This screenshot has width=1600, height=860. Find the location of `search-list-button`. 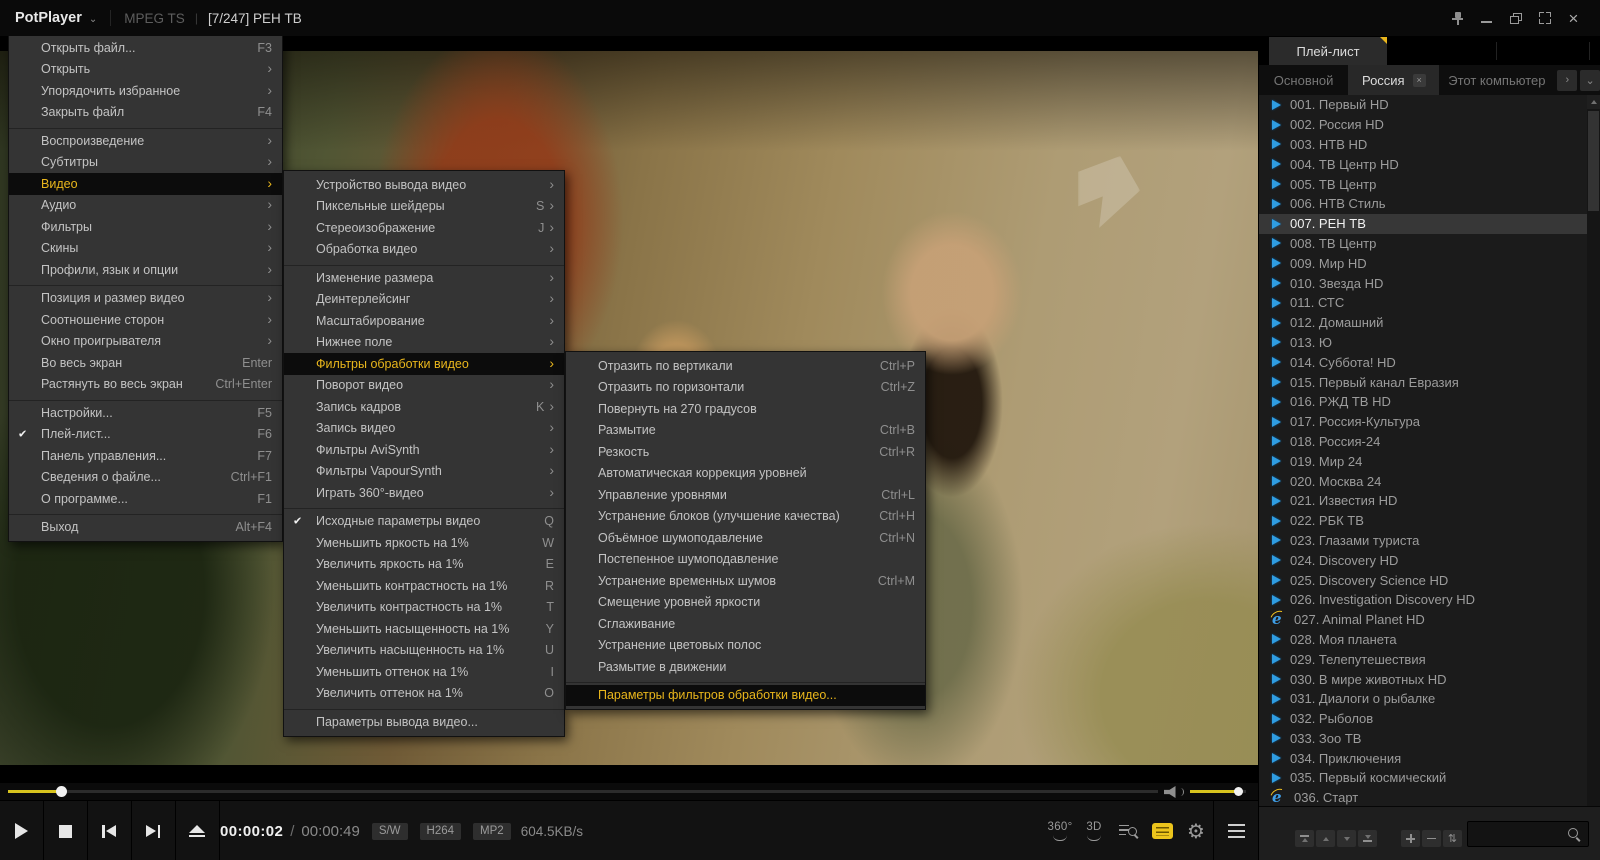

search-list-button is located at coordinates (1128, 830).